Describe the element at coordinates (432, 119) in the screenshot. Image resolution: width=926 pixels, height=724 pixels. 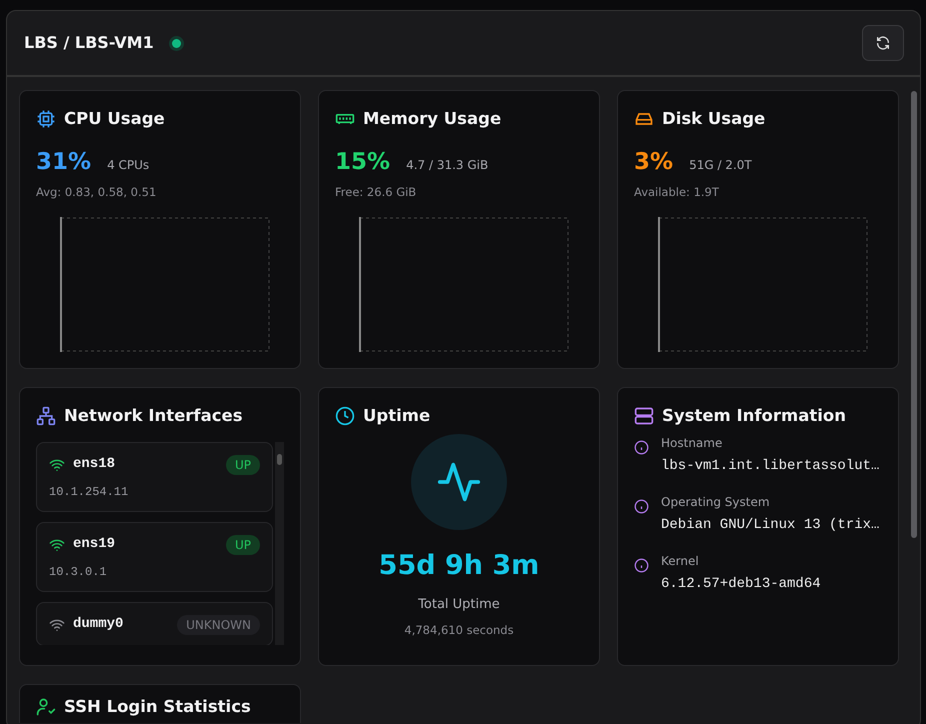
I see `card-title: Memory Usage` at that location.